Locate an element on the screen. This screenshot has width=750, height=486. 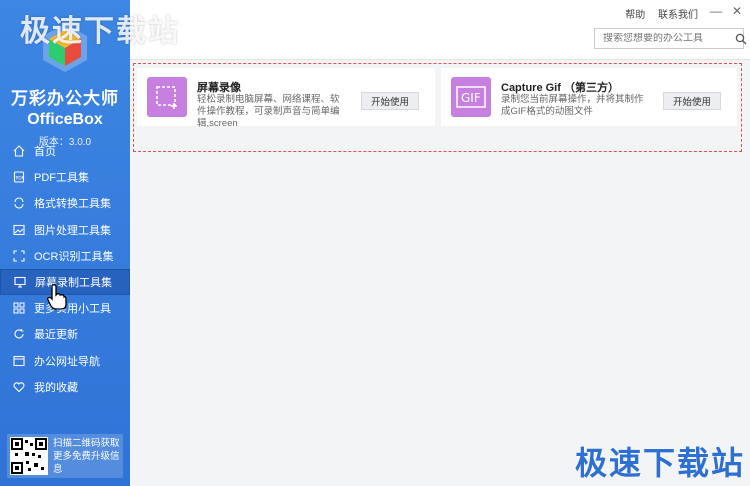
tool-description: 轻松录制电脑屏幕、网络课程、软件操作教程，可录制声音与简单编辑,screen is located at coordinates (268, 111).